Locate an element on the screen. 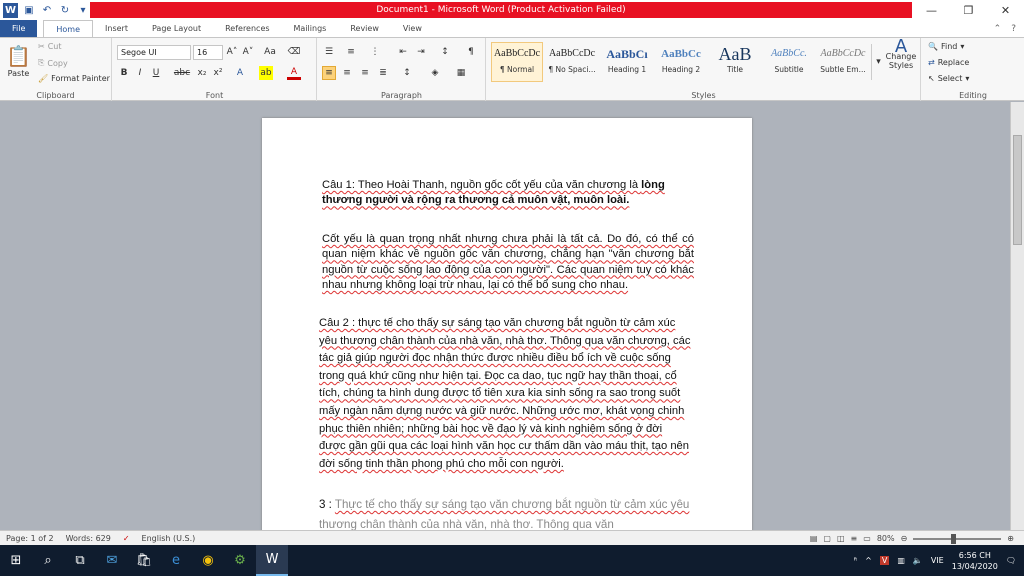  change-styles-button: A Change Styles is located at coordinates (901, 54).